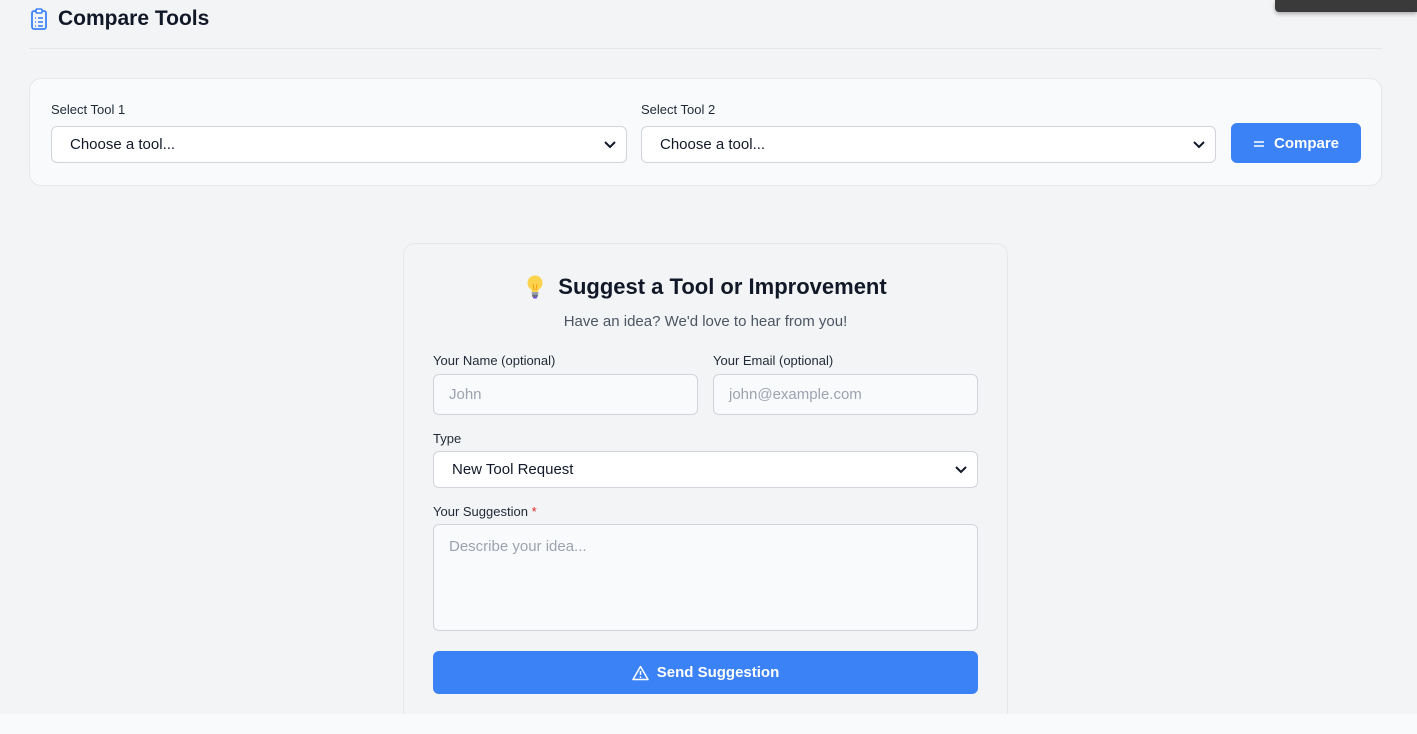 The height and width of the screenshot is (734, 1417). I want to click on suggestion-title: Suggest a Tool or Improvement, so click(722, 286).